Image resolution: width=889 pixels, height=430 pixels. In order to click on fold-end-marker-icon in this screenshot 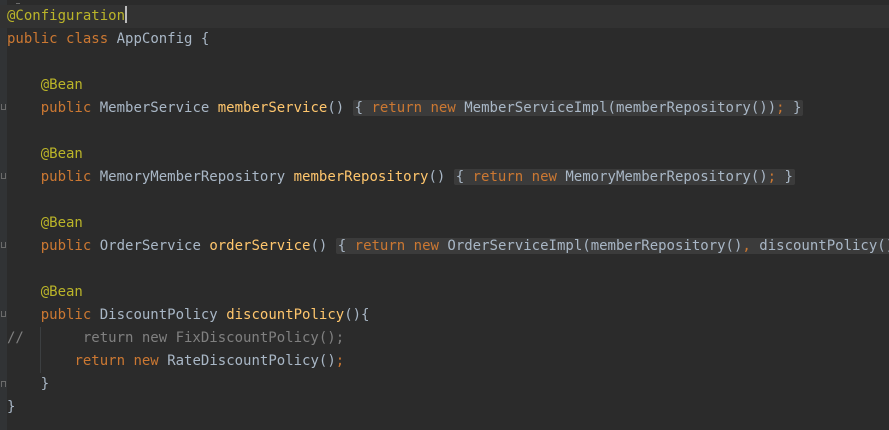, I will do `click(18, 2)`.